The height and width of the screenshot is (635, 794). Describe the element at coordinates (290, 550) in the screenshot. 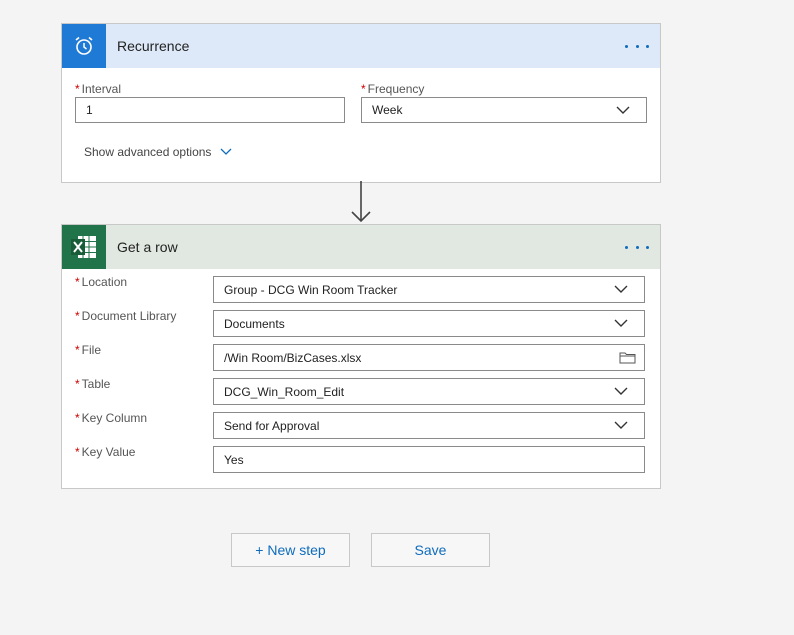

I see `new-step-button: + New step` at that location.